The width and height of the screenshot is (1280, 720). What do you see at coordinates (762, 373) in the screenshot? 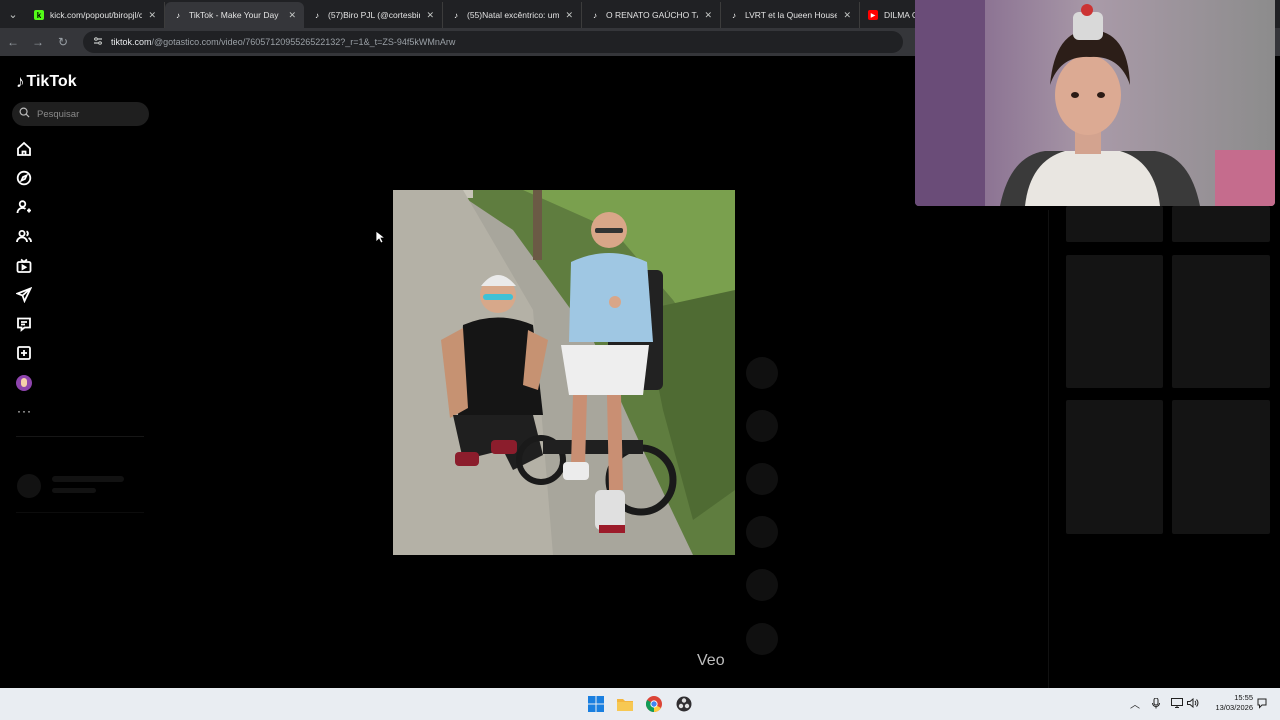
I see `like-button-skeleton` at bounding box center [762, 373].